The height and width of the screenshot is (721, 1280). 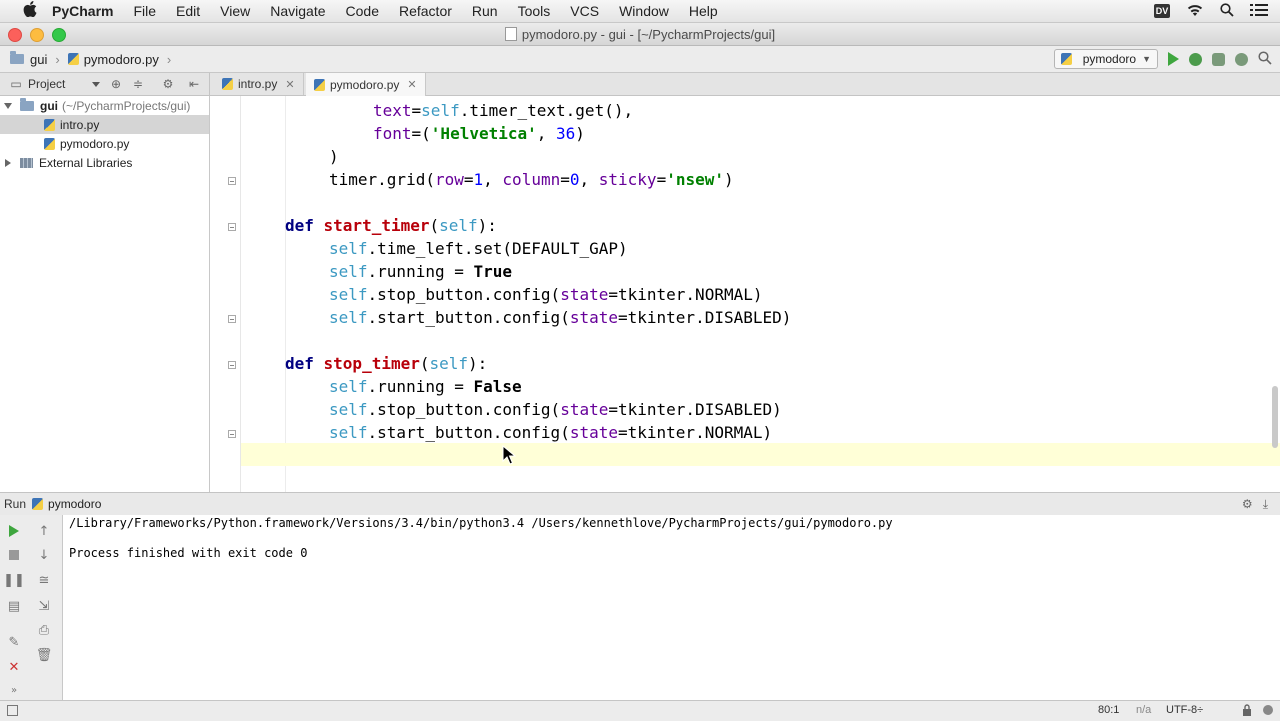 What do you see at coordinates (96, 84) in the screenshot?
I see `chevron-down-icon` at bounding box center [96, 84].